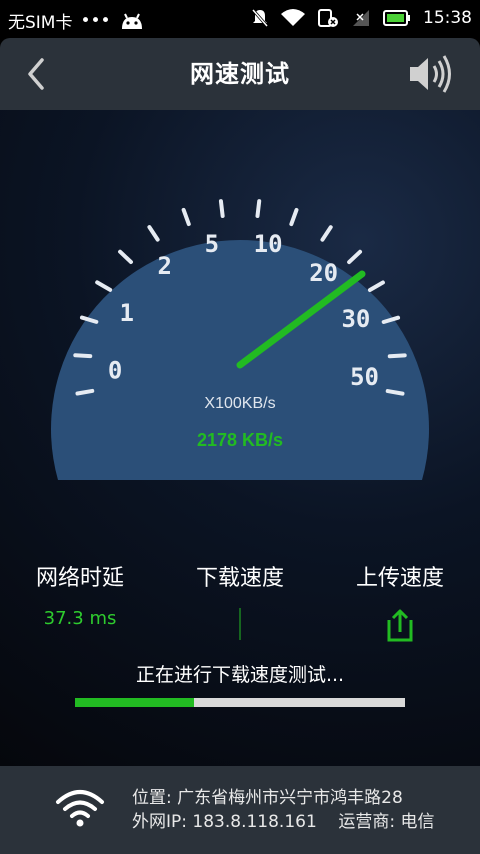  What do you see at coordinates (165, 266) in the screenshot?
I see `gauge-tick-label: 2` at bounding box center [165, 266].